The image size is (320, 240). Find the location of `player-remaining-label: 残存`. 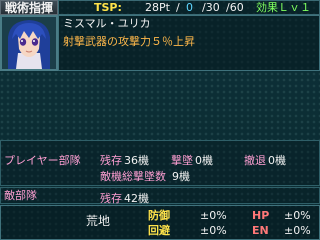

player-remaining-label: 残存 is located at coordinates (111, 160).